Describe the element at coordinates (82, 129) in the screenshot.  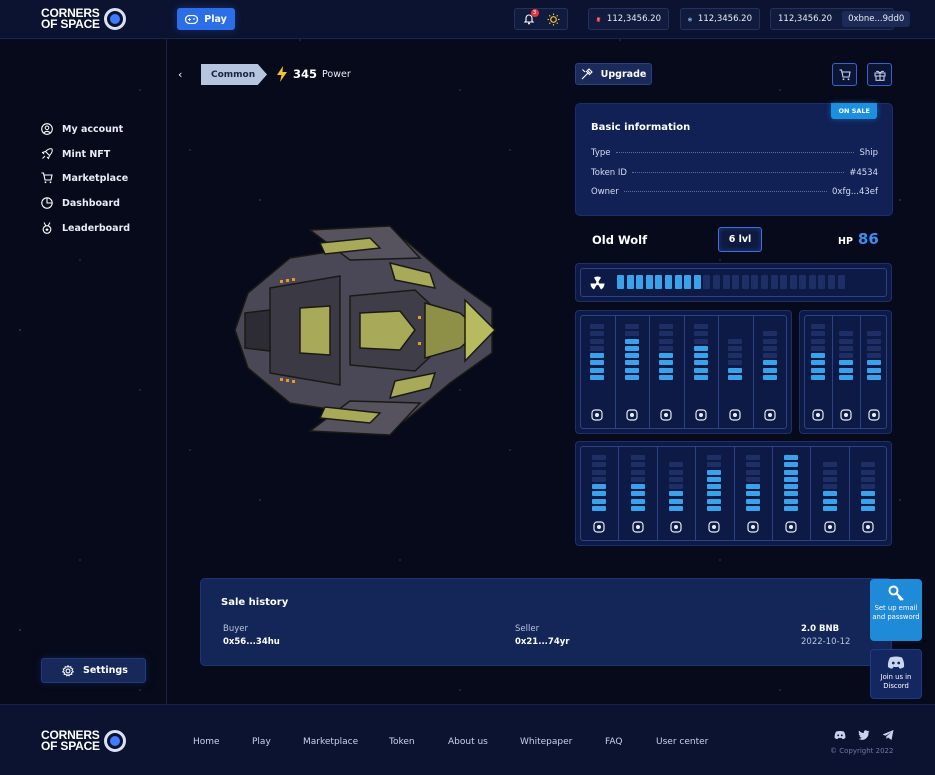
I see `sidebar-item-my-account: My account` at that location.